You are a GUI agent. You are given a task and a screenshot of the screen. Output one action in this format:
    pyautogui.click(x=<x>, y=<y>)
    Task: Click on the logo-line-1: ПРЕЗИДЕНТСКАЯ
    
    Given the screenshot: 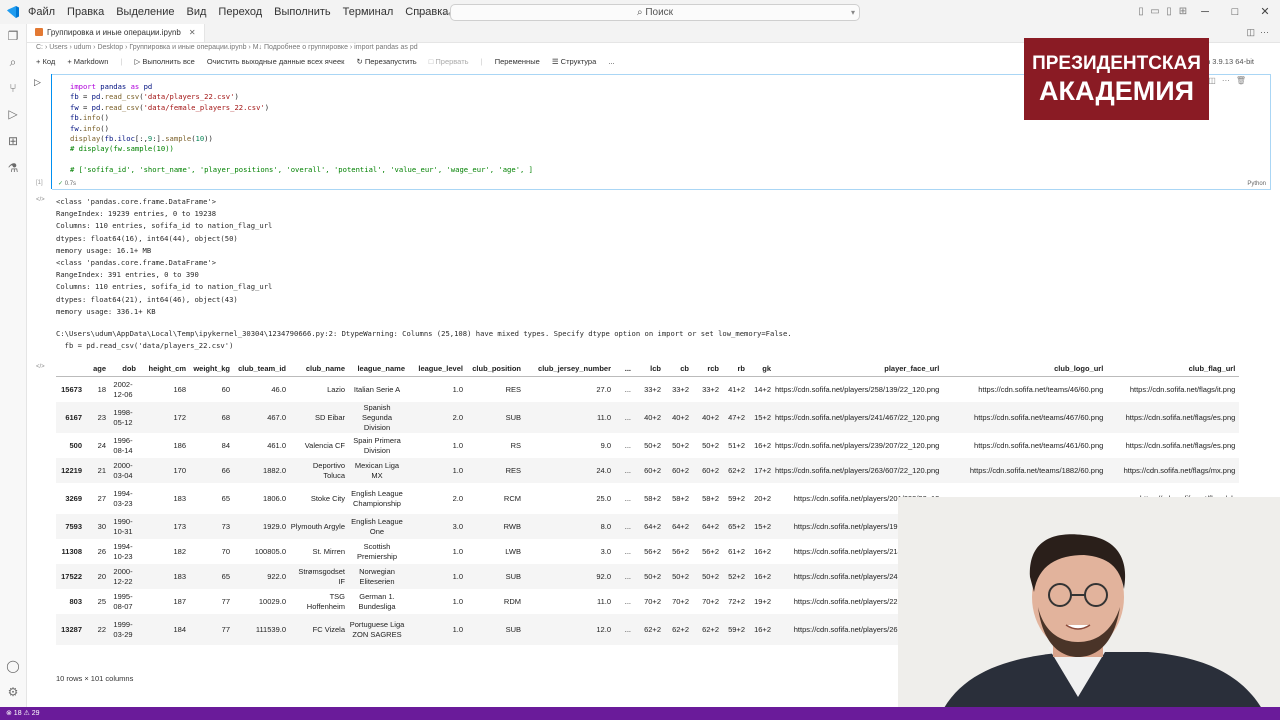 What is the action you would take?
    pyautogui.click(x=1116, y=63)
    